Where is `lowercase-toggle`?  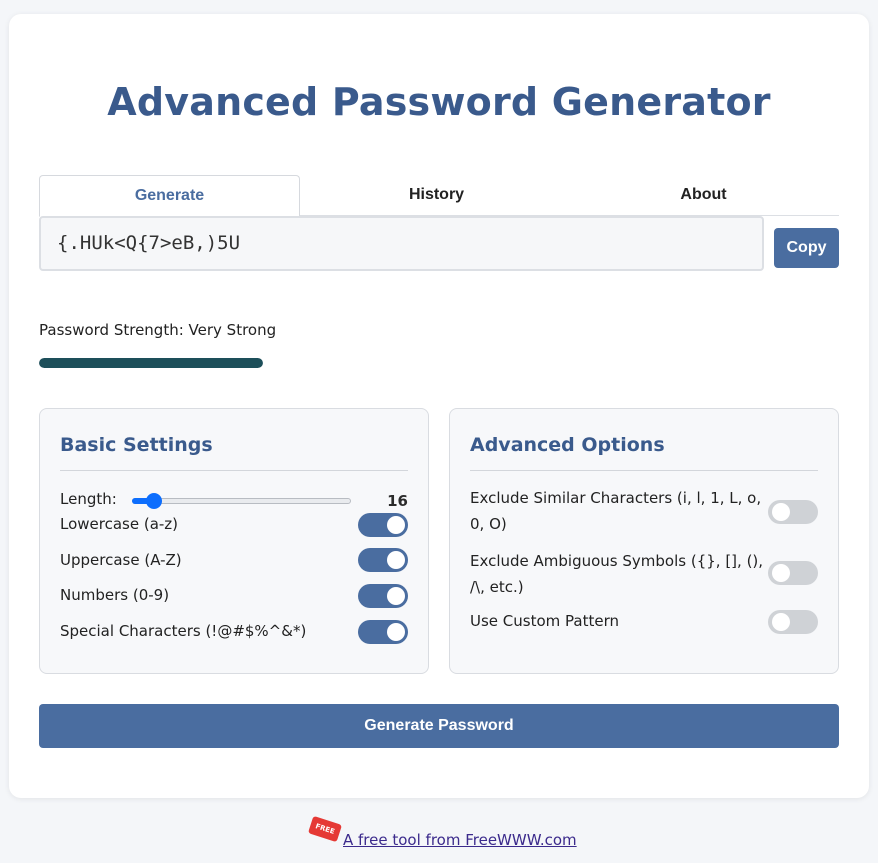 lowercase-toggle is located at coordinates (383, 525).